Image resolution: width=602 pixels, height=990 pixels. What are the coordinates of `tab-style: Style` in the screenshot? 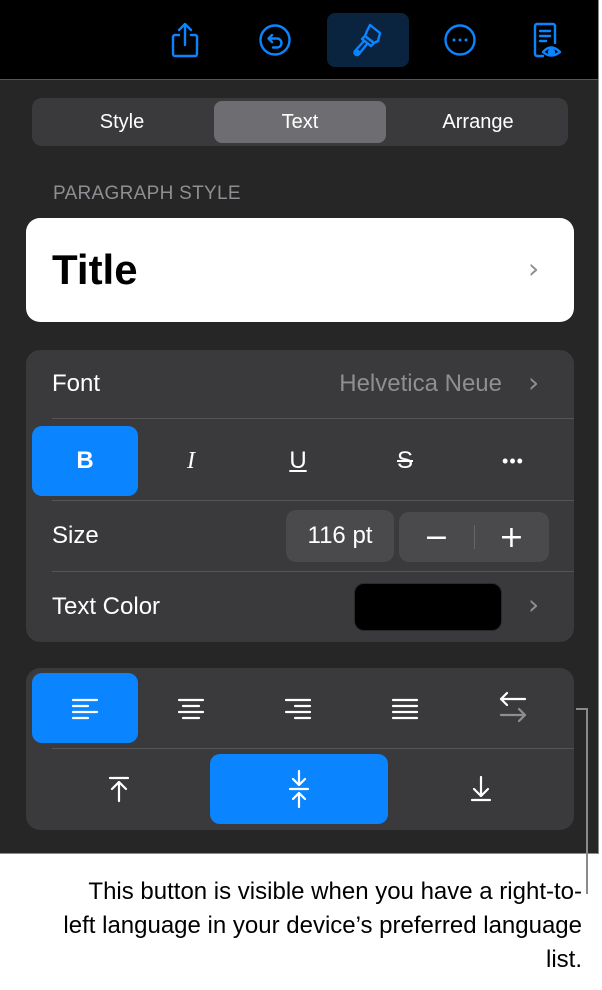 It's located at (122, 122).